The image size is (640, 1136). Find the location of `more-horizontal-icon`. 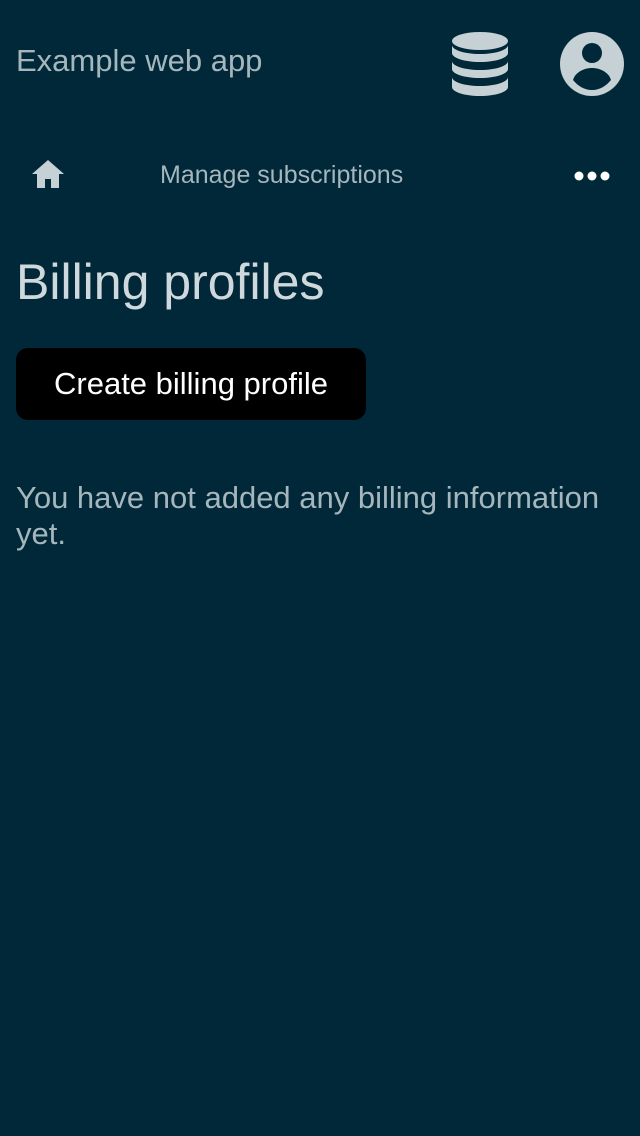

more-horizontal-icon is located at coordinates (592, 176).